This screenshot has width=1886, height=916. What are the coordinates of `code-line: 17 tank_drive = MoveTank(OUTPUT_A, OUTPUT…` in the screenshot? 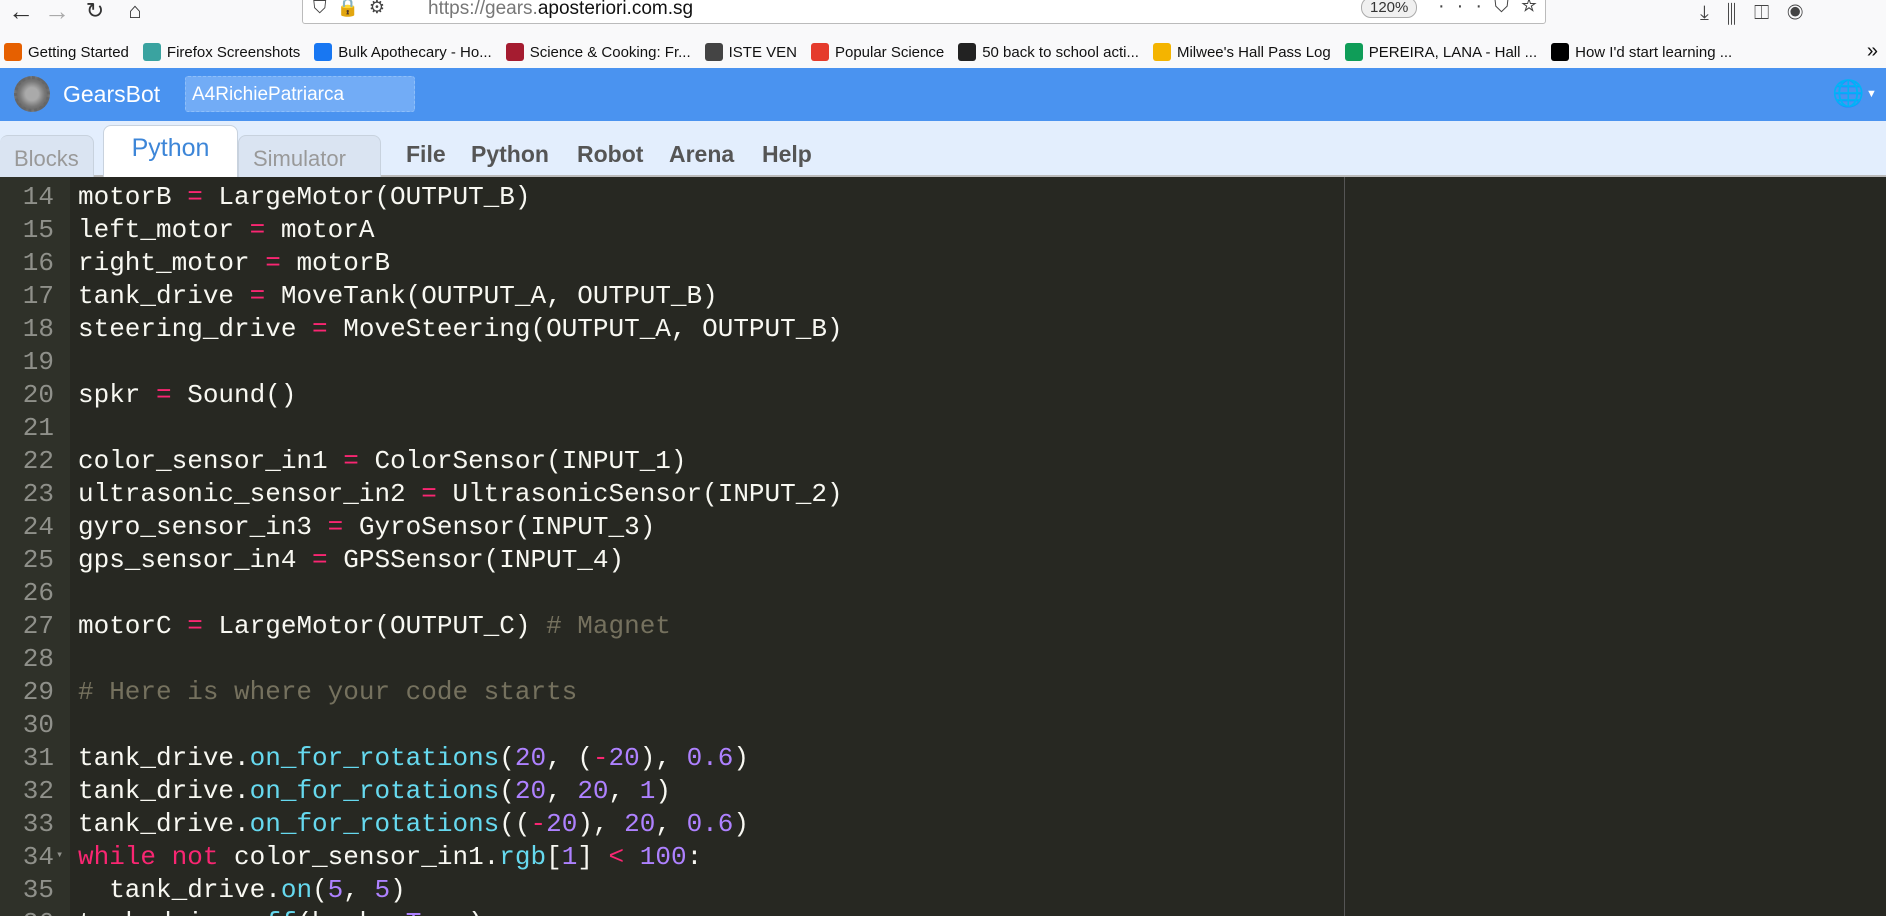 It's located at (670, 296).